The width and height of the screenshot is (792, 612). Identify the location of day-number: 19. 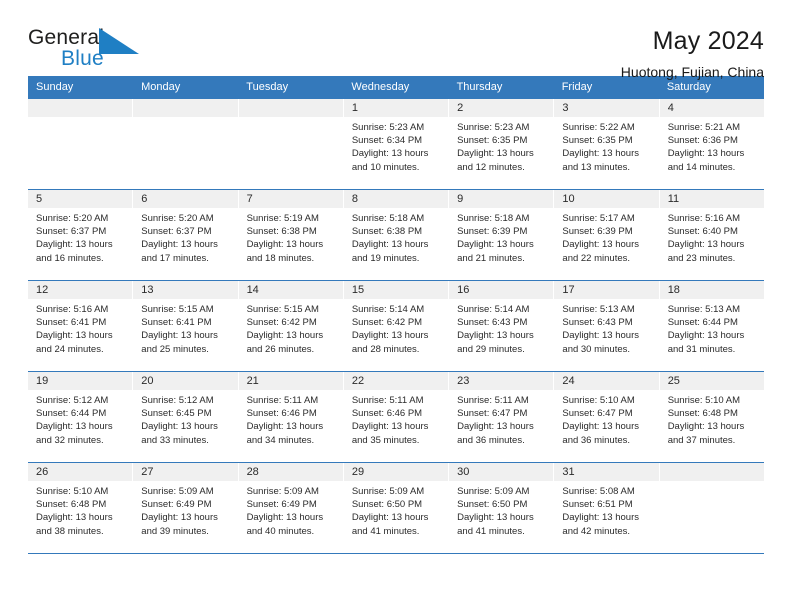
(42, 381).